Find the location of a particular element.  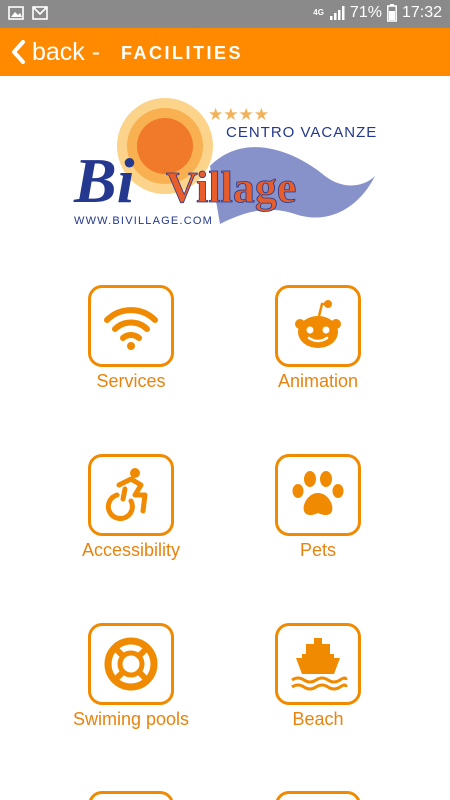

logo-stars: ★★★★ is located at coordinates (238, 114).